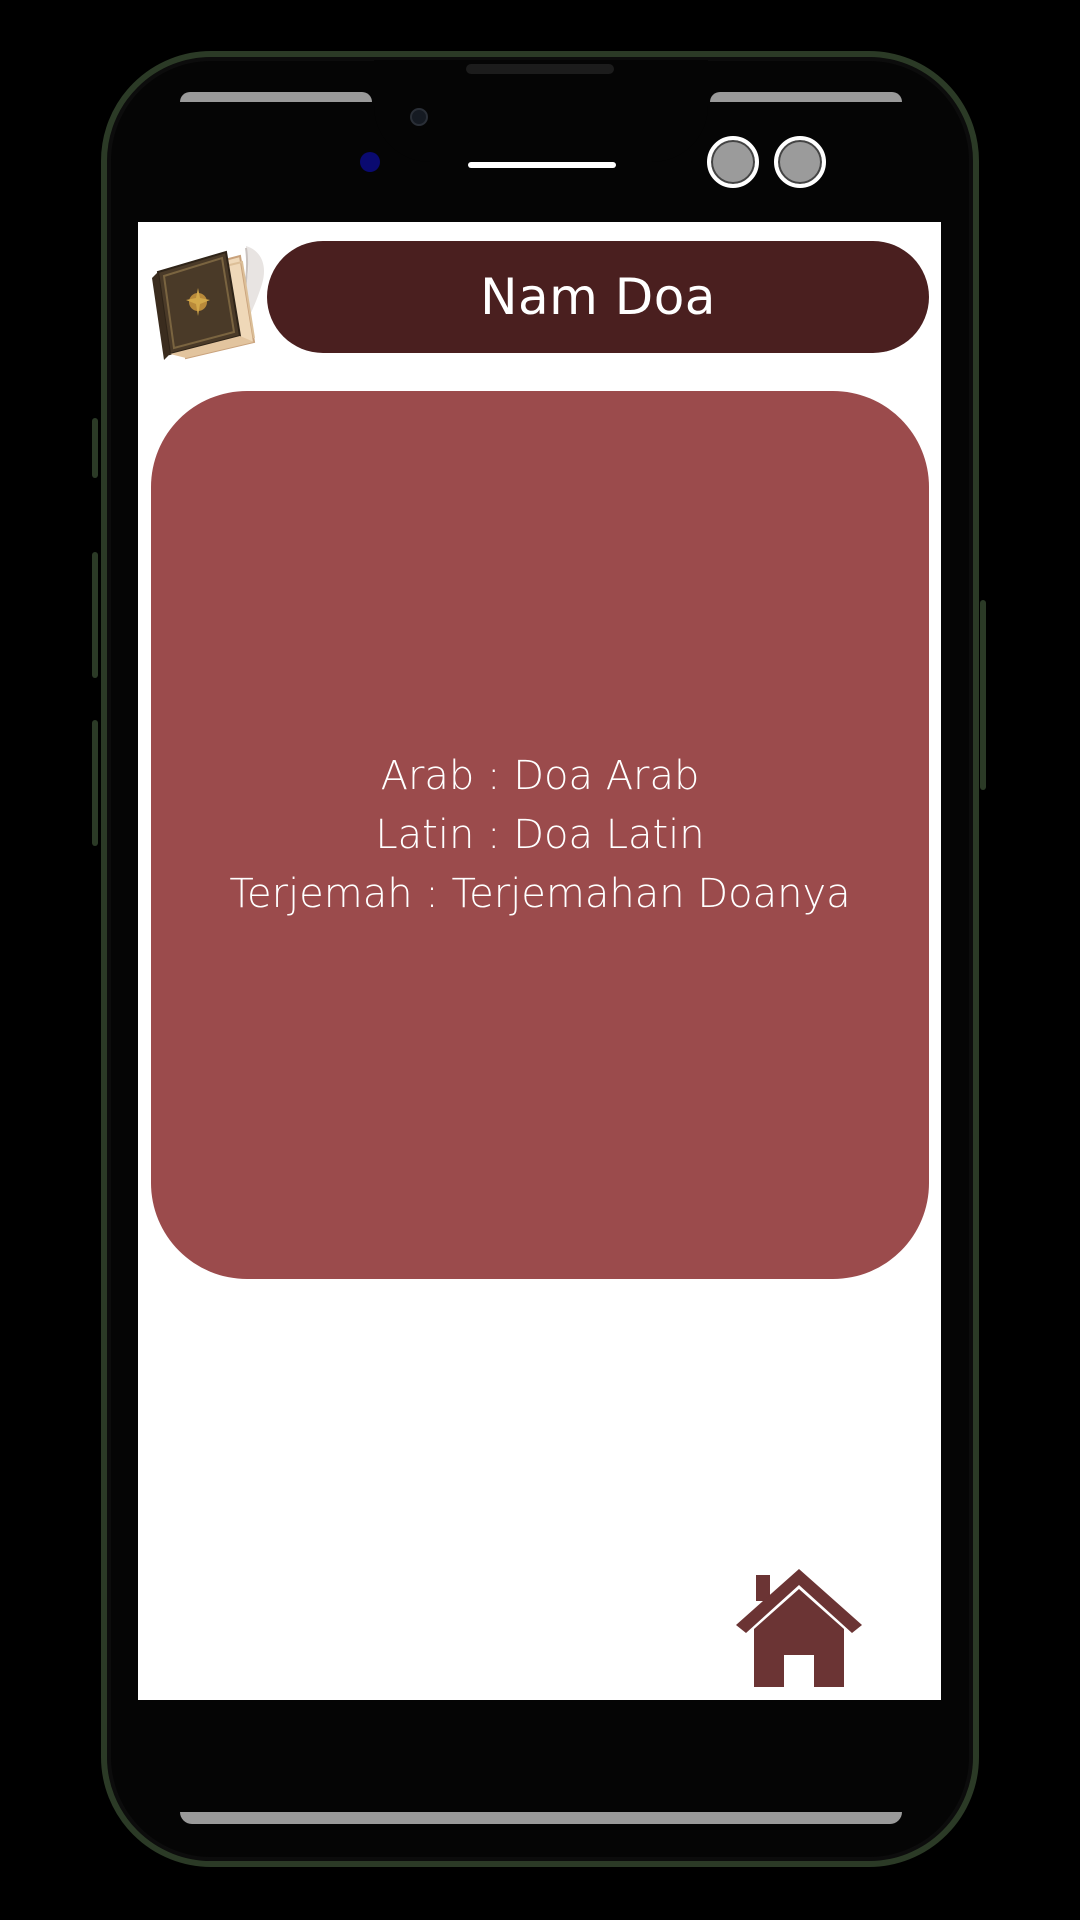  Describe the element at coordinates (983, 695) in the screenshot. I see `side-button-power` at that location.